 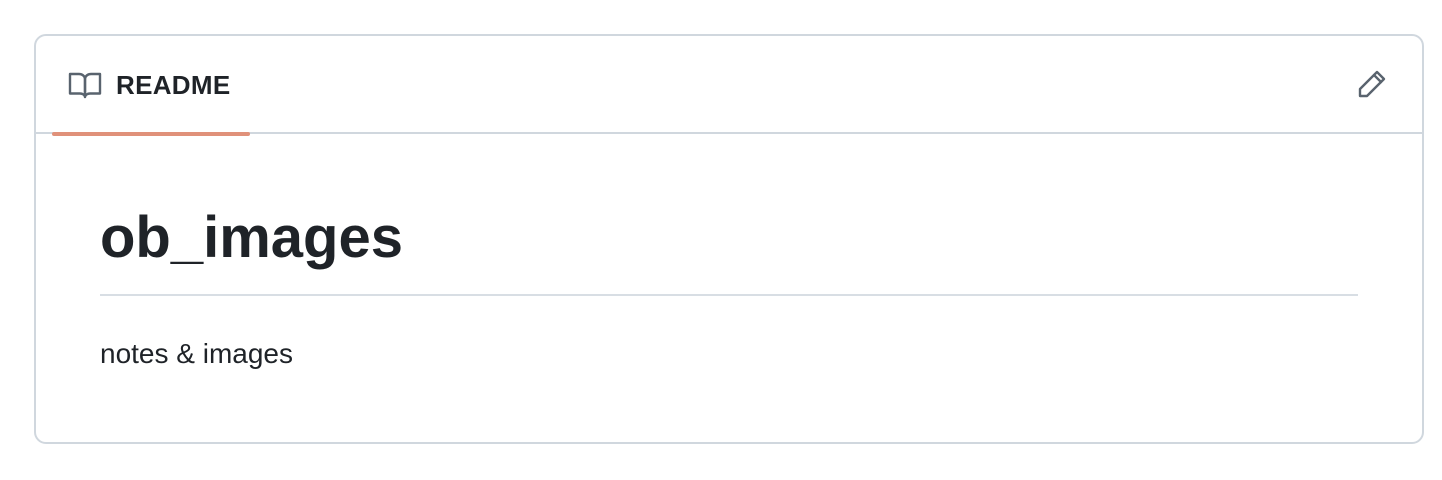 I want to click on readme-description: notes & images, so click(x=196, y=353).